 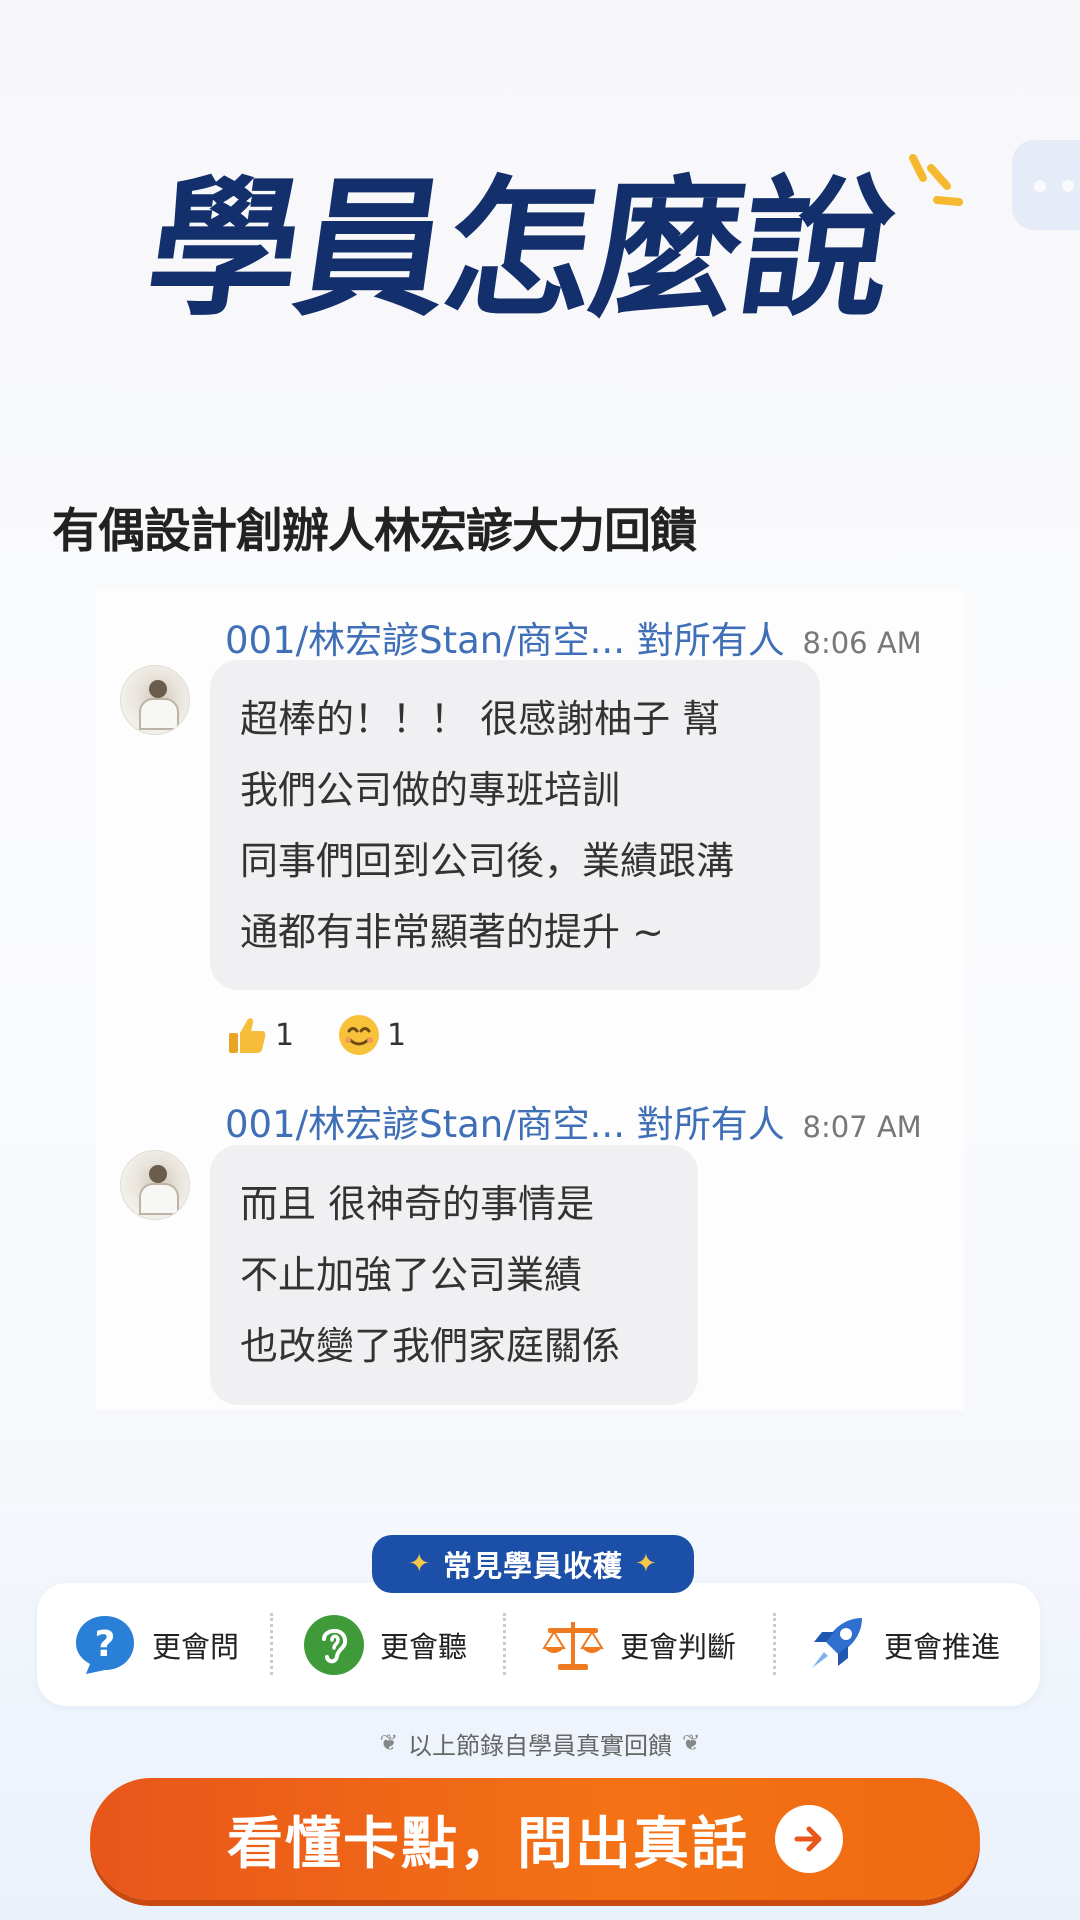 I want to click on question-bubble-icon: ?, so click(x=105, y=1644).